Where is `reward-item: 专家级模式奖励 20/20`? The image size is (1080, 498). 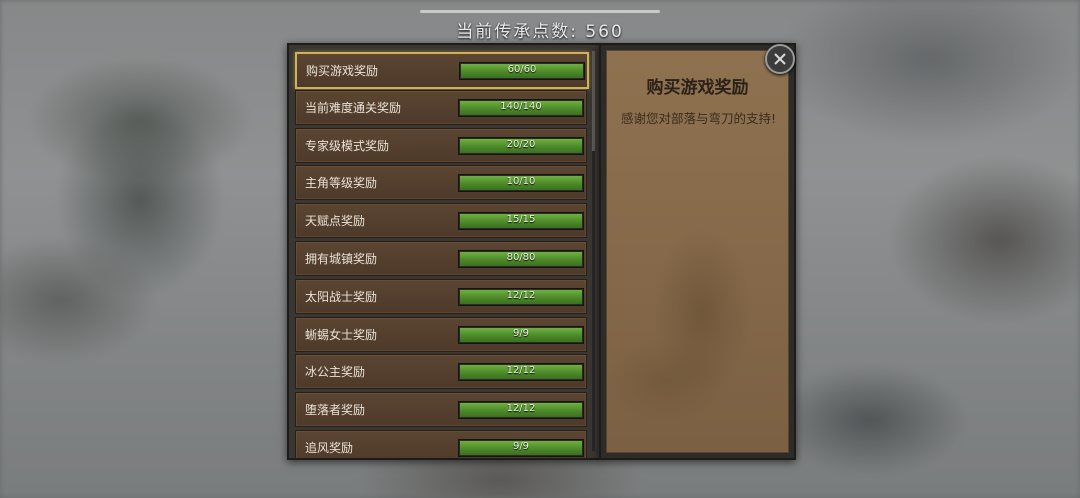 reward-item: 专家级模式奖励 20/20 is located at coordinates (441, 145).